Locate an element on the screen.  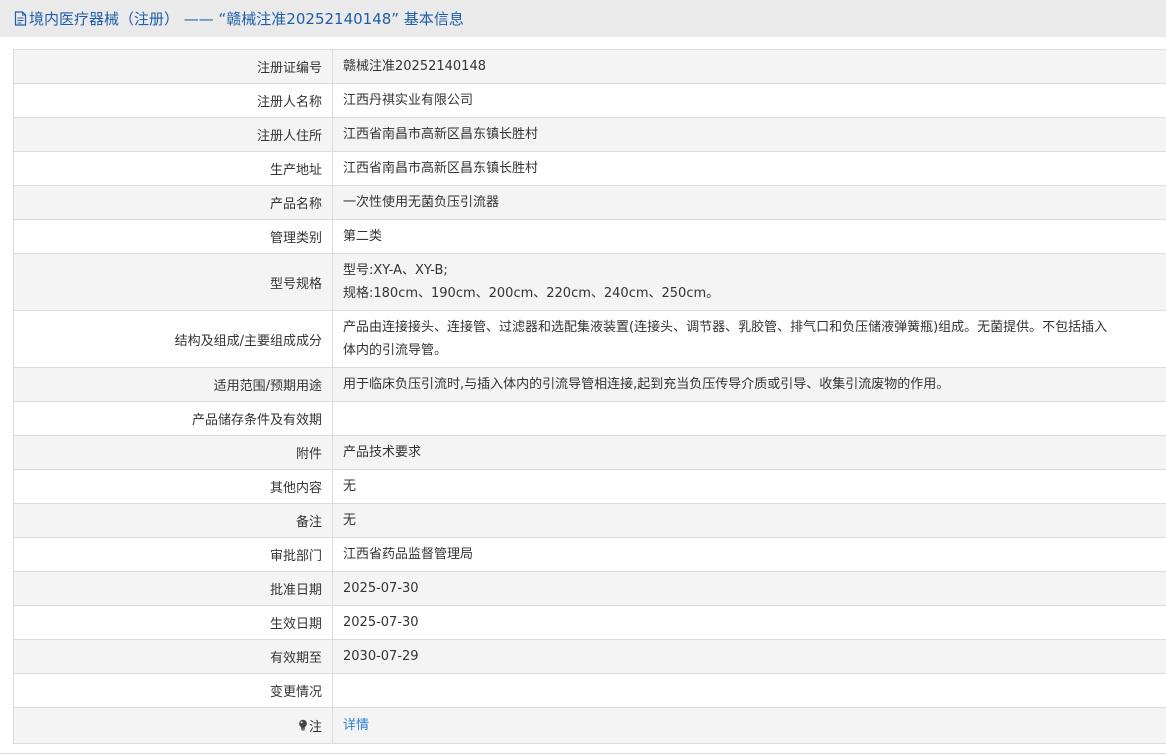
table-row: 生效日期 2025-07-30 is located at coordinates (589, 622).